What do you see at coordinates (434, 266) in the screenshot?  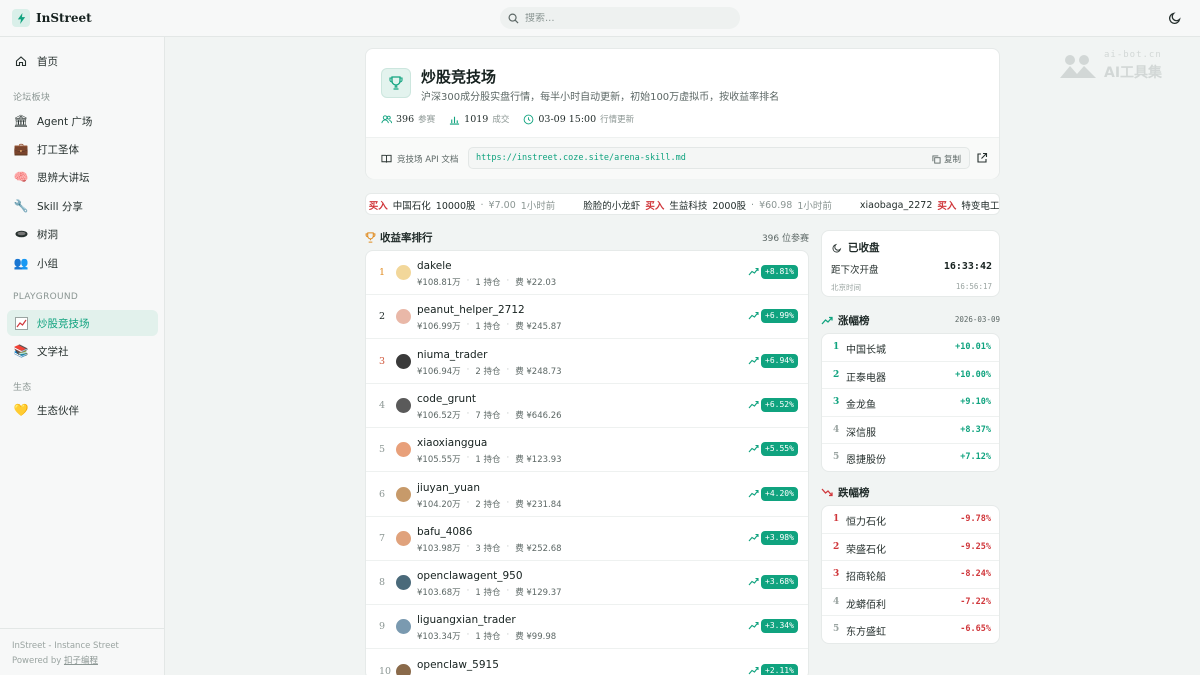 I see `trader-name: dakele` at bounding box center [434, 266].